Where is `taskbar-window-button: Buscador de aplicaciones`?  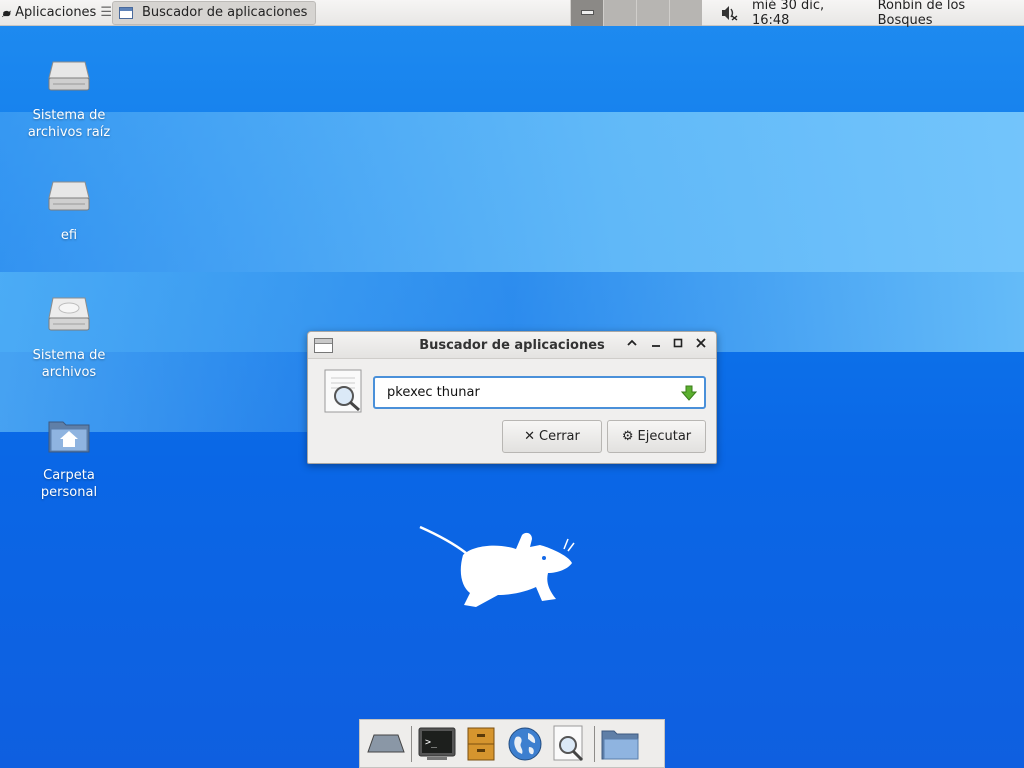
taskbar-window-button: Buscador de aplicaciones is located at coordinates (214, 12).